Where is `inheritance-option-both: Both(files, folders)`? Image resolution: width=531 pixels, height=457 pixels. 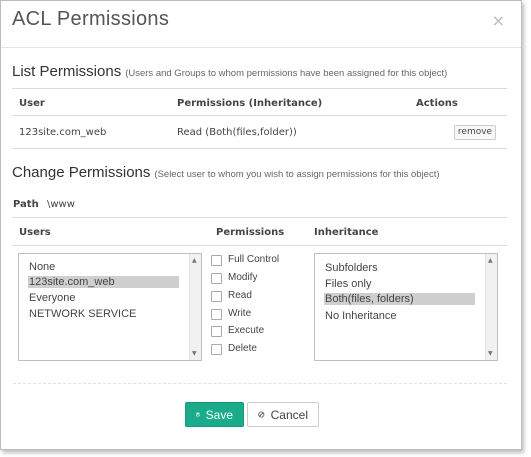
inheritance-option-both: Both(files, folders) is located at coordinates (399, 299).